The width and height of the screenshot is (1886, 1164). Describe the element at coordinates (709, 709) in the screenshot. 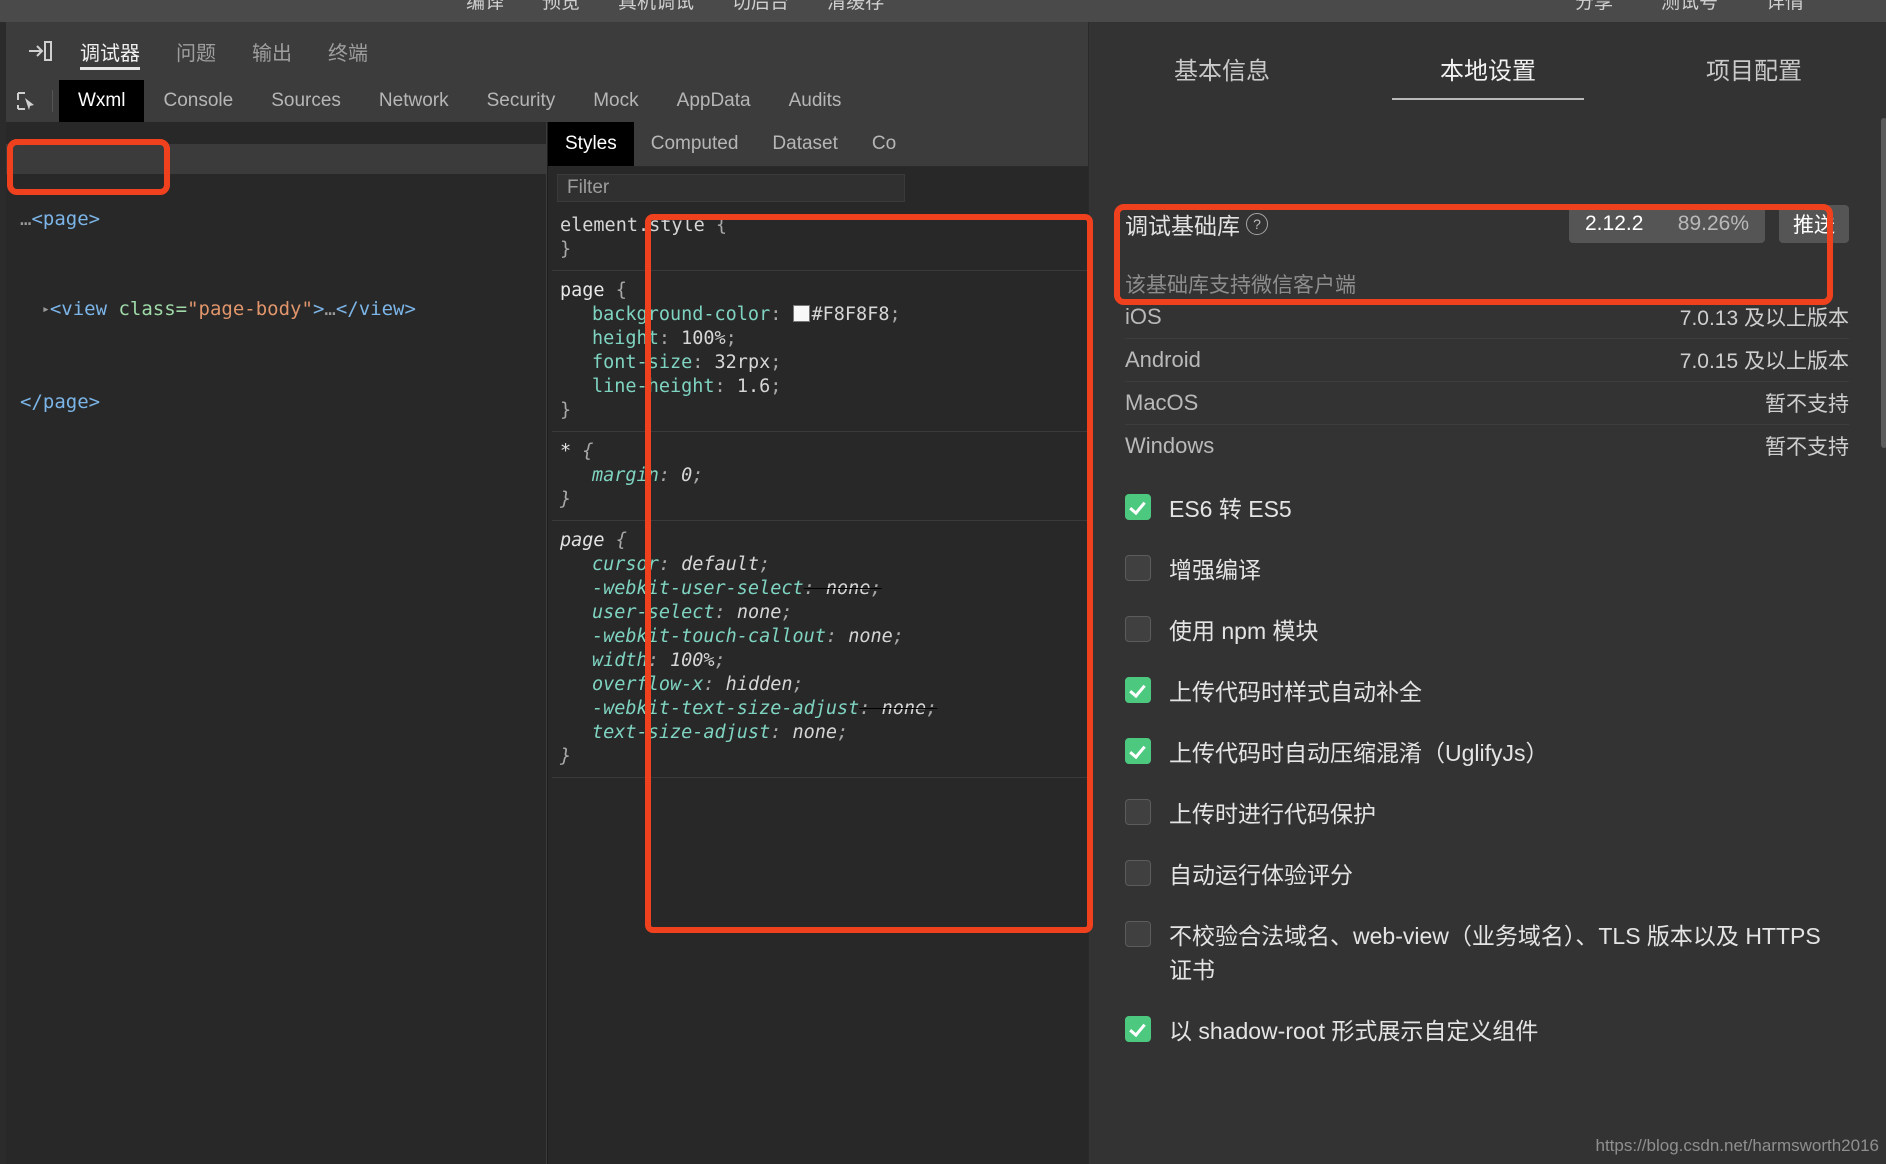

I see `css-prop-webkit-text-size-adjust: -webkit-text-size-adjust` at that location.